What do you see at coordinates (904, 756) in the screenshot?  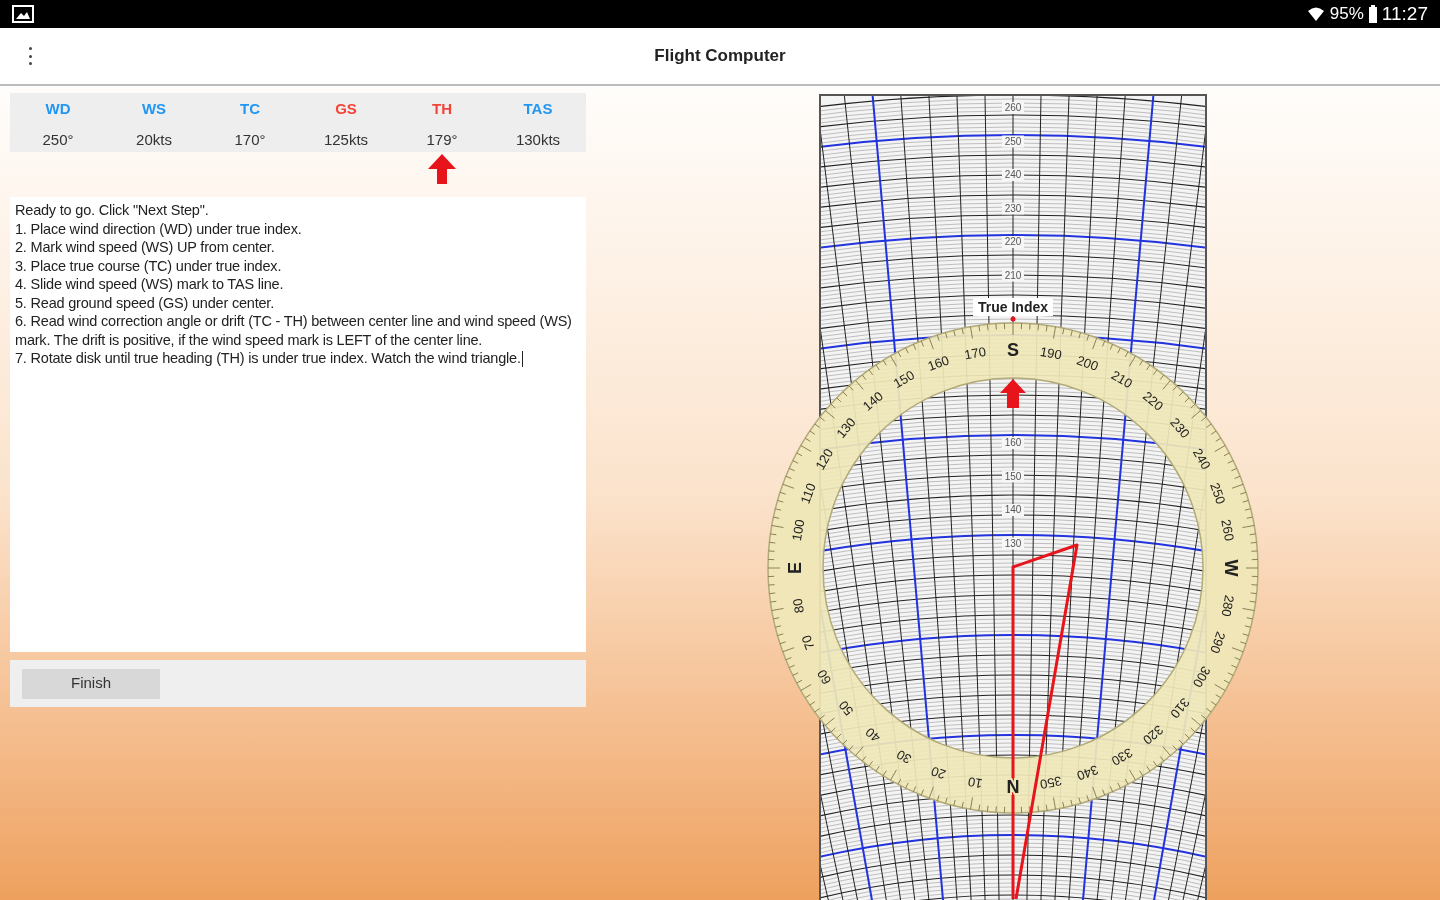 I see `degree-label: 30` at bounding box center [904, 756].